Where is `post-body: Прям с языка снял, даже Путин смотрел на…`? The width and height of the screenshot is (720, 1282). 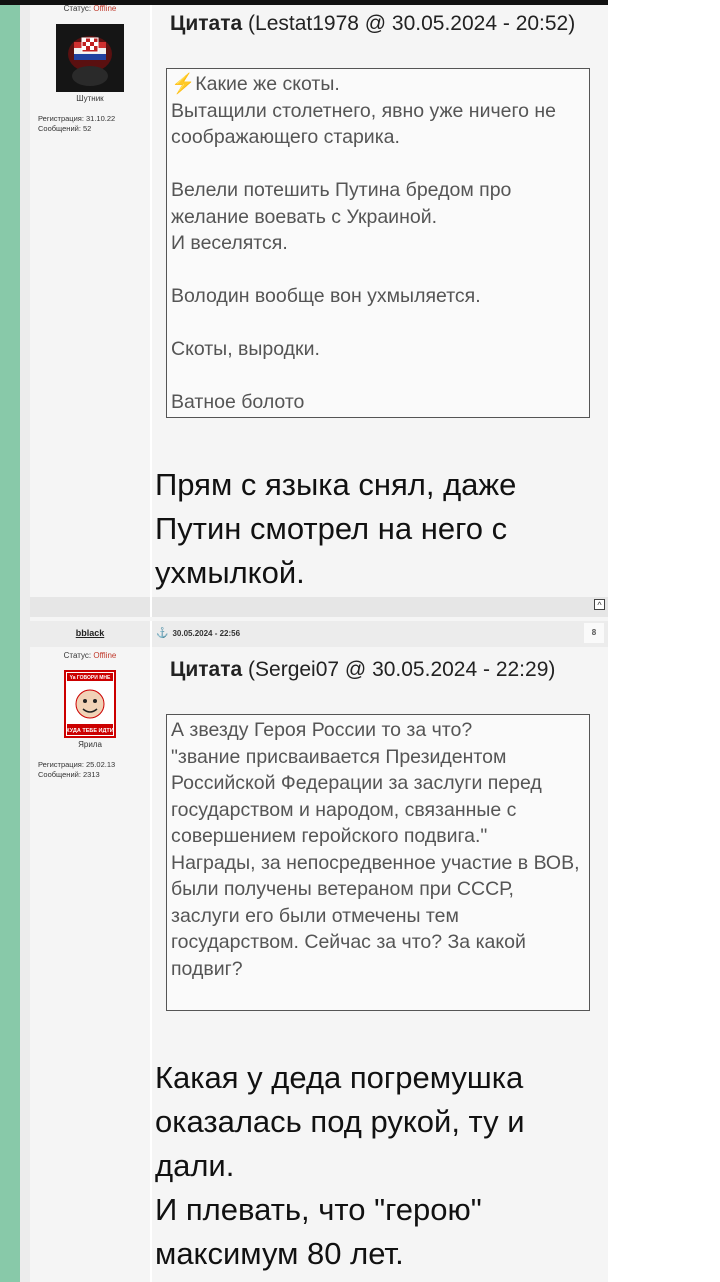
post-body: Прям с языка снял, даже Путин смотрел на… is located at coordinates (380, 529).